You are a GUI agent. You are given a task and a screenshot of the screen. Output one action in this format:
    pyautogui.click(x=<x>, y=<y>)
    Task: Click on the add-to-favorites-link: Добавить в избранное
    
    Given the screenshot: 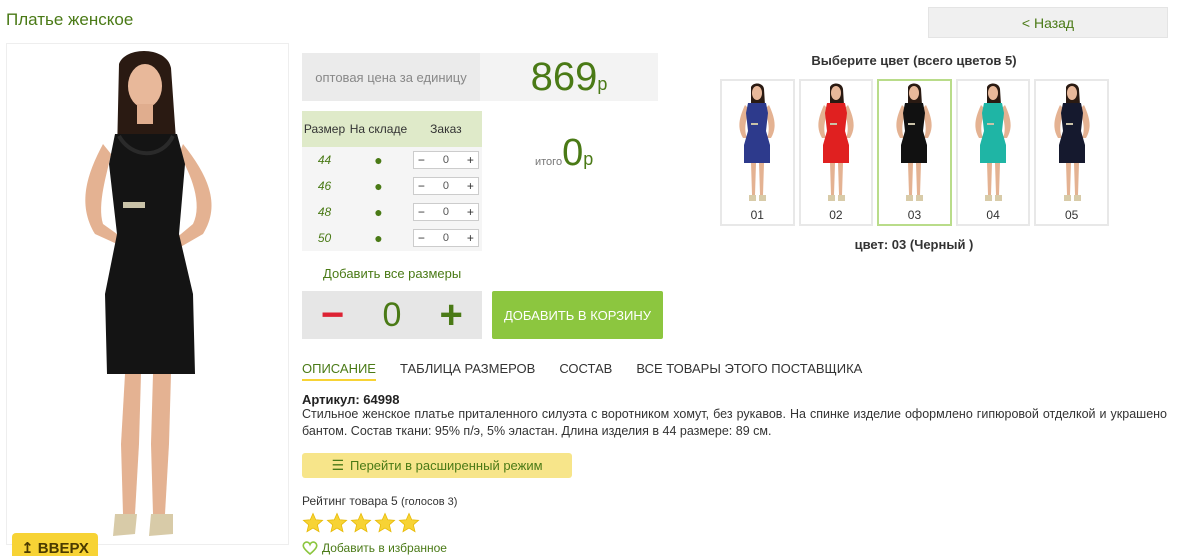 What is the action you would take?
    pyautogui.click(x=374, y=548)
    